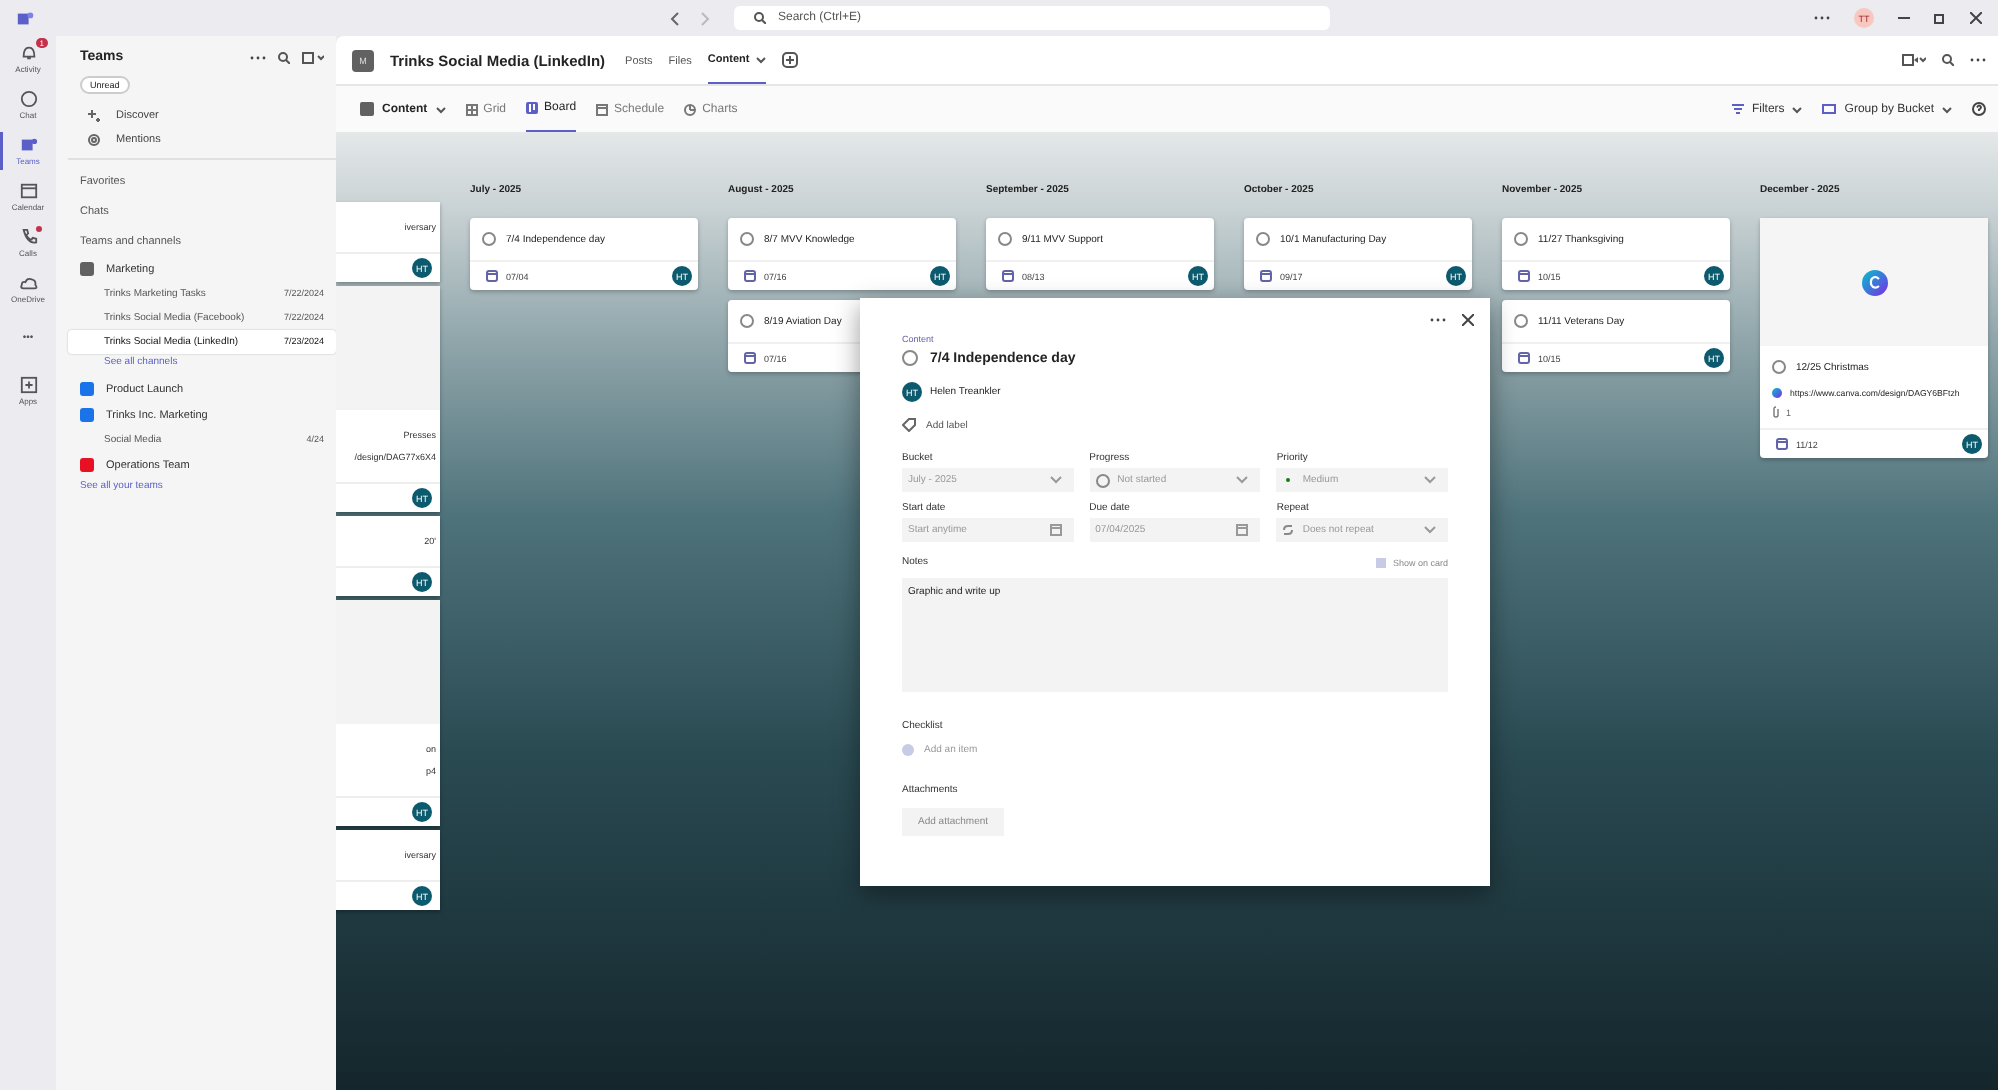 This screenshot has width=1998, height=1090. What do you see at coordinates (690, 109) in the screenshot?
I see `charts-view-icon` at bounding box center [690, 109].